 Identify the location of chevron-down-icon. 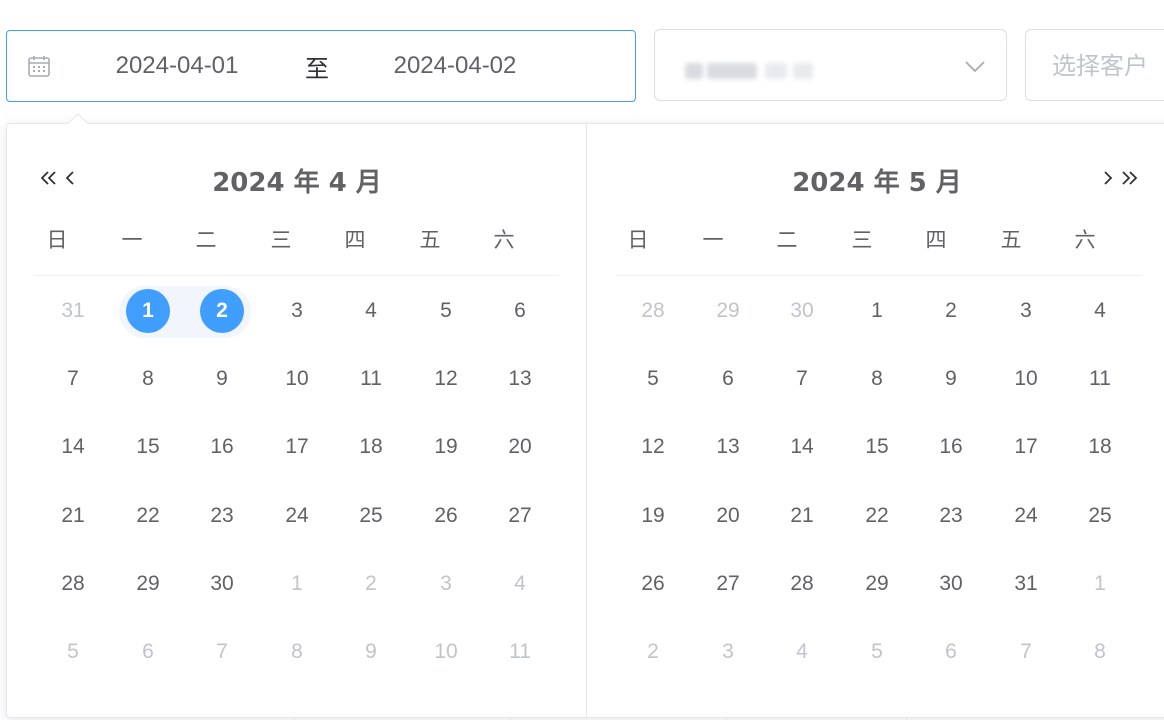
(975, 66).